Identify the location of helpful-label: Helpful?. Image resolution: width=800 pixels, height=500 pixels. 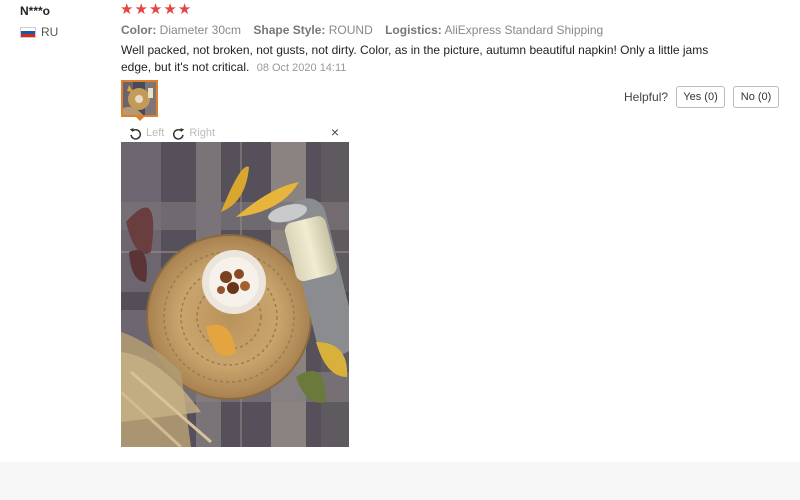
(646, 97).